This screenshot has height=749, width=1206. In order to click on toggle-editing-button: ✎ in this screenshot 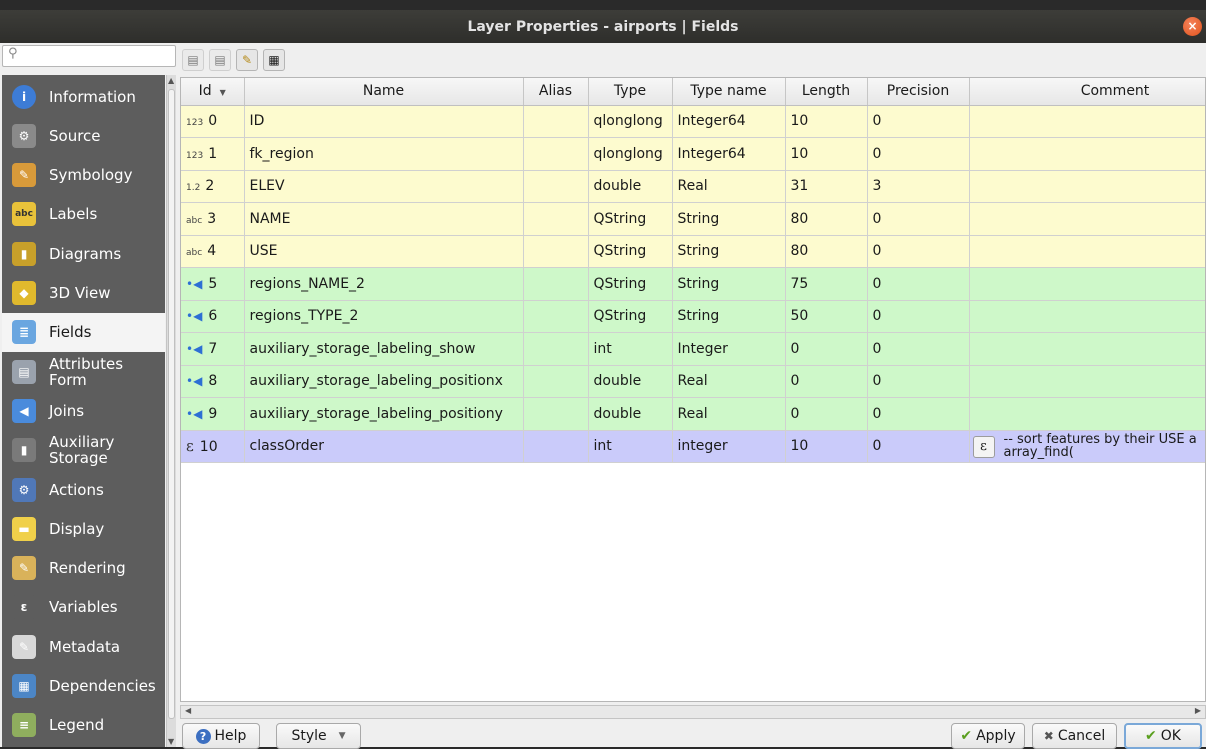, I will do `click(247, 60)`.